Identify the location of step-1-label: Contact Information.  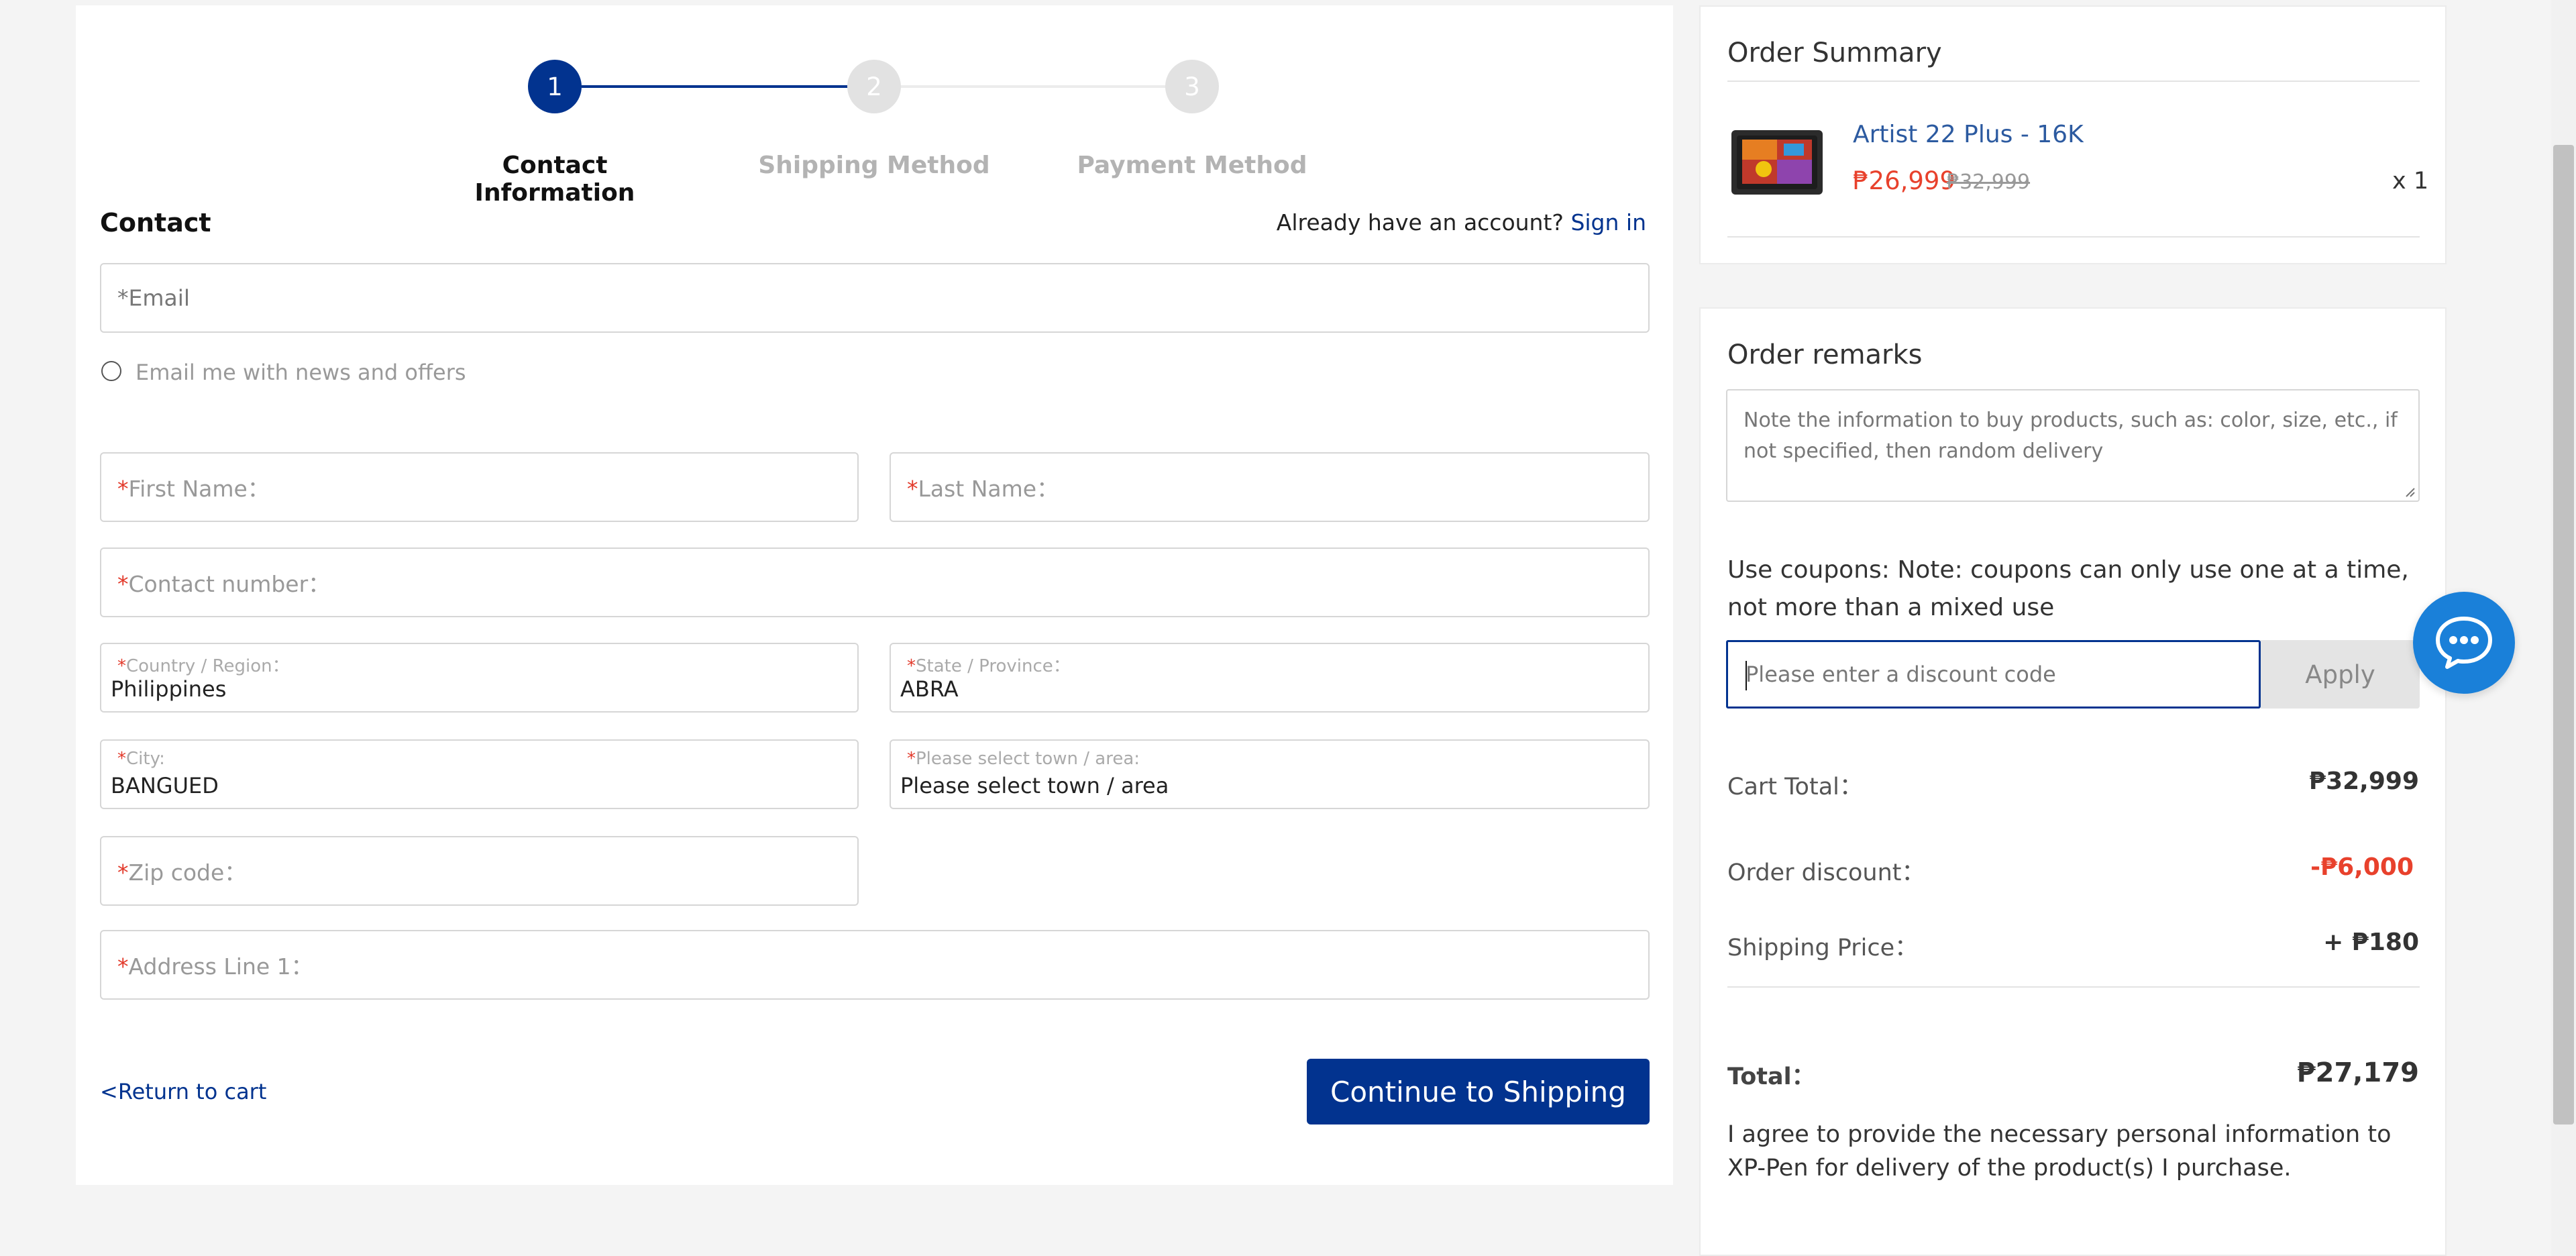
(554, 179).